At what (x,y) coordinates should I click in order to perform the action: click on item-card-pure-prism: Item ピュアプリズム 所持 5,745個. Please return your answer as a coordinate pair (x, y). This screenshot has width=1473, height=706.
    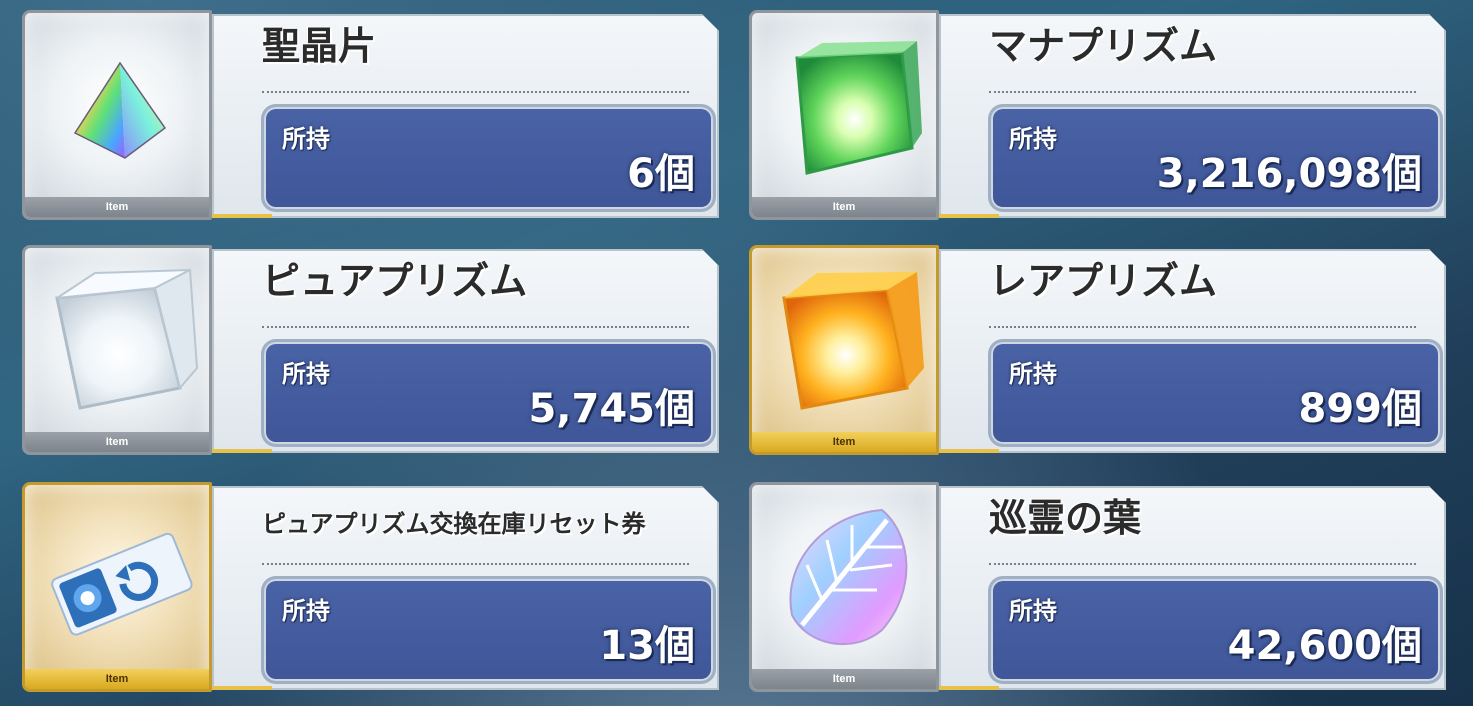
    Looking at the image, I should click on (370, 350).